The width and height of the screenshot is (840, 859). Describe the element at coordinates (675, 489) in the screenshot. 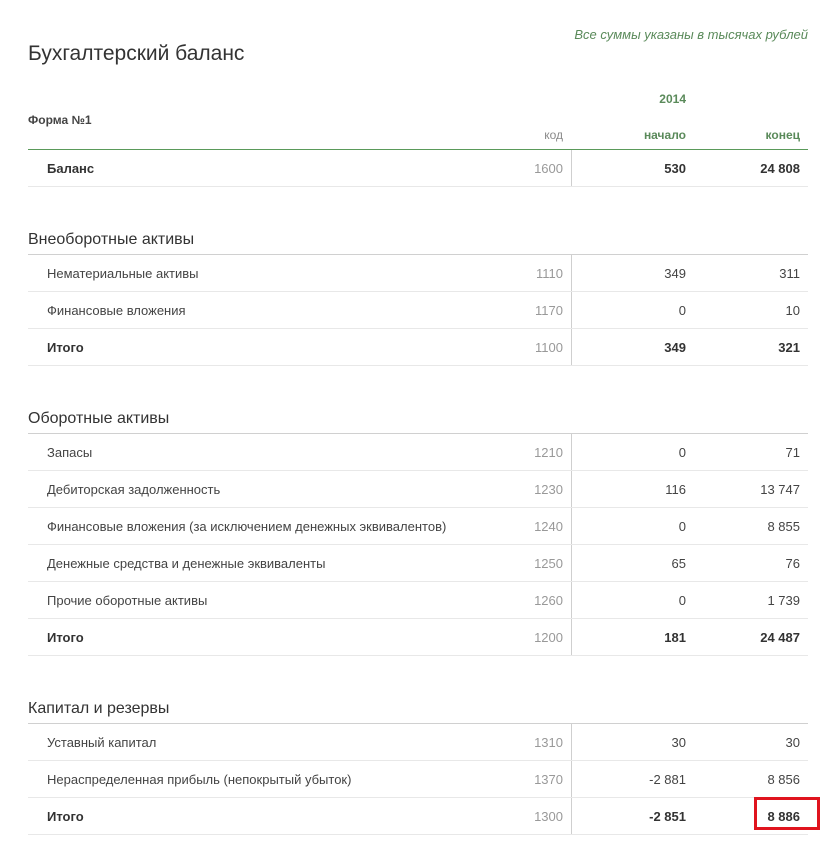

I see `row-start-value: 116` at that location.